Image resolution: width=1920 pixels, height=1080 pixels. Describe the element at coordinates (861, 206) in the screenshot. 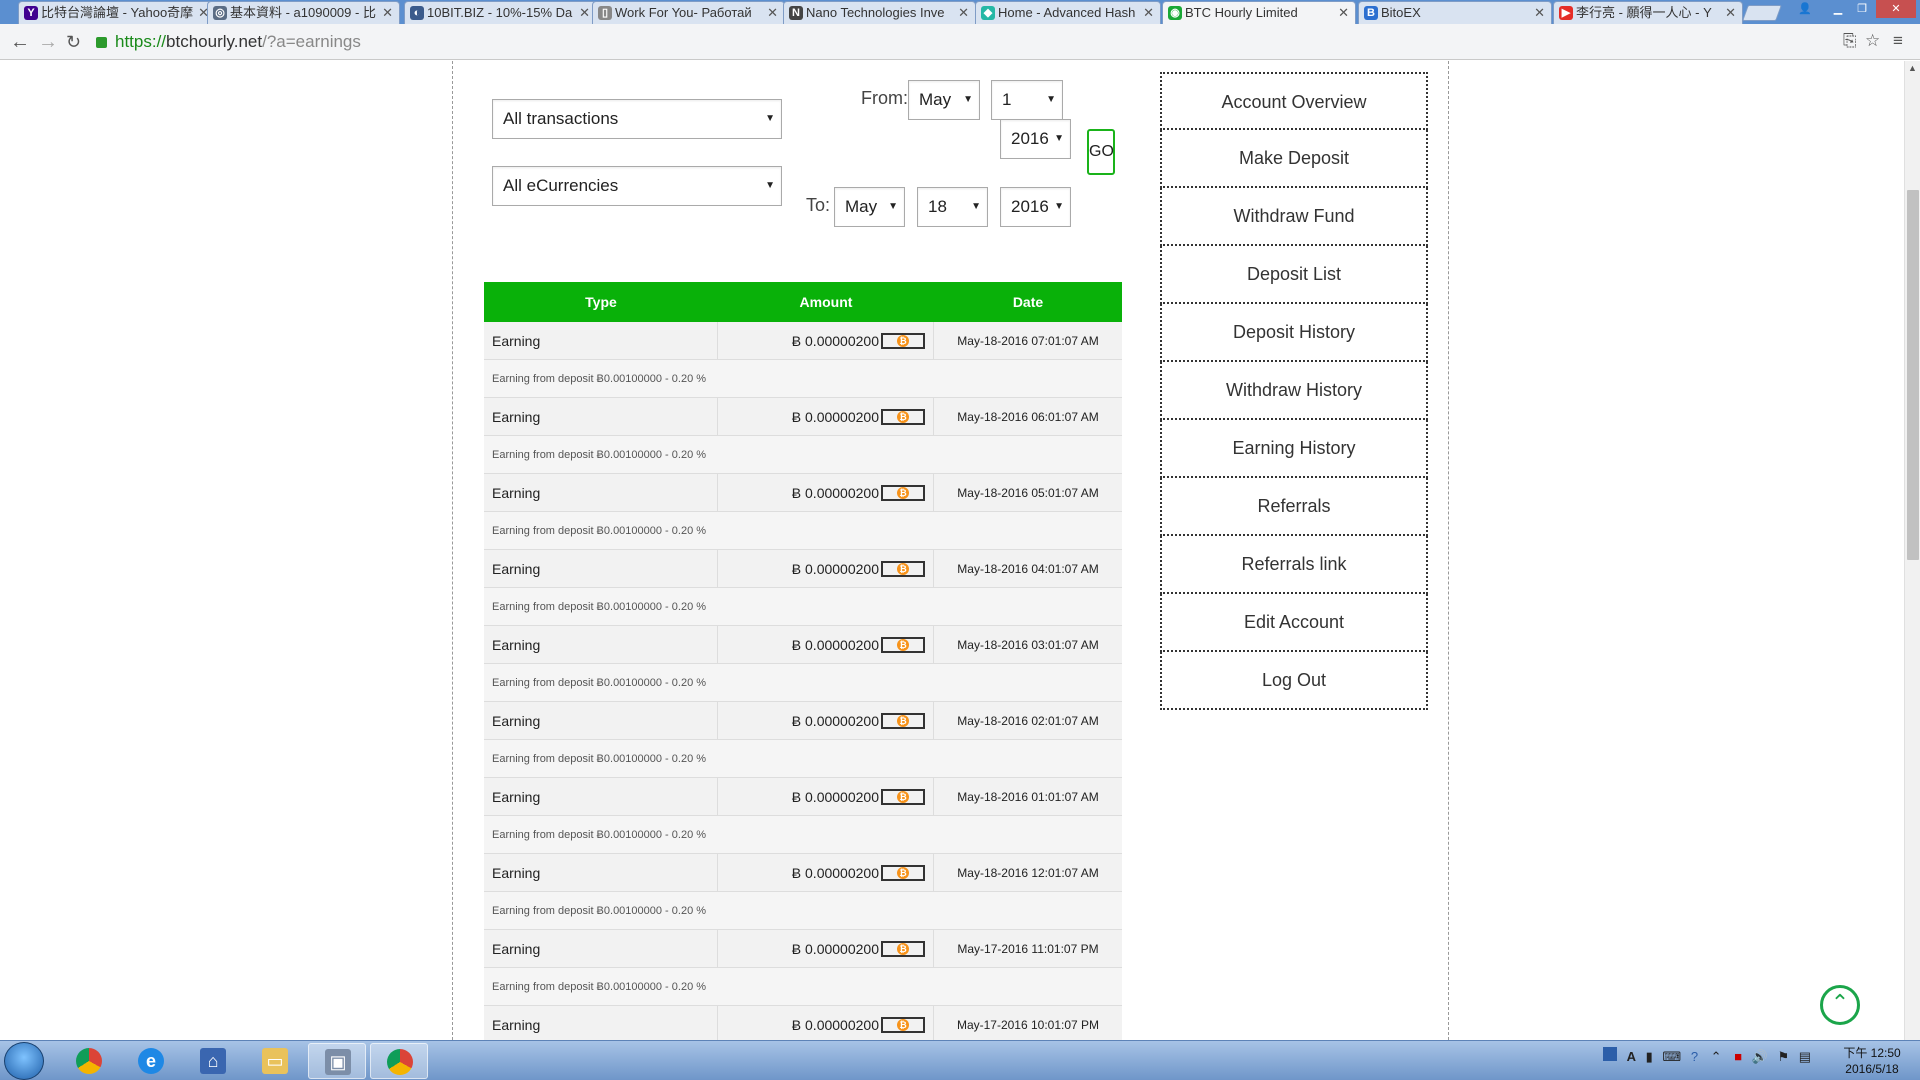

I see `to-month-value: May` at that location.